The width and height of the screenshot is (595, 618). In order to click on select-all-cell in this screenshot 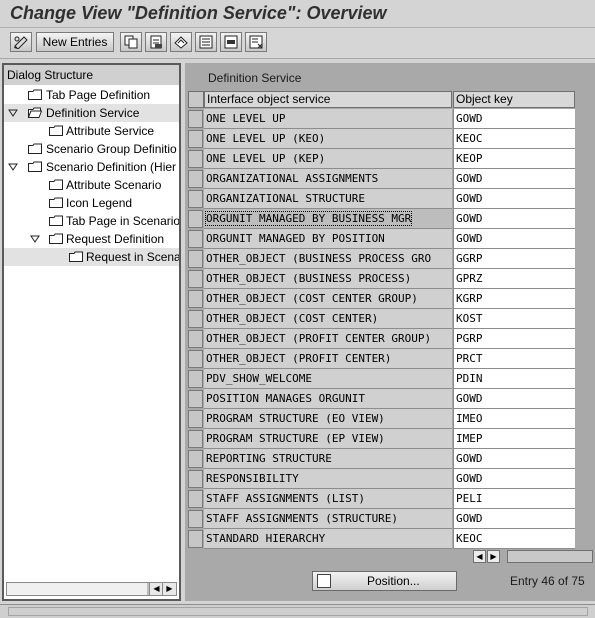, I will do `click(196, 99)`.